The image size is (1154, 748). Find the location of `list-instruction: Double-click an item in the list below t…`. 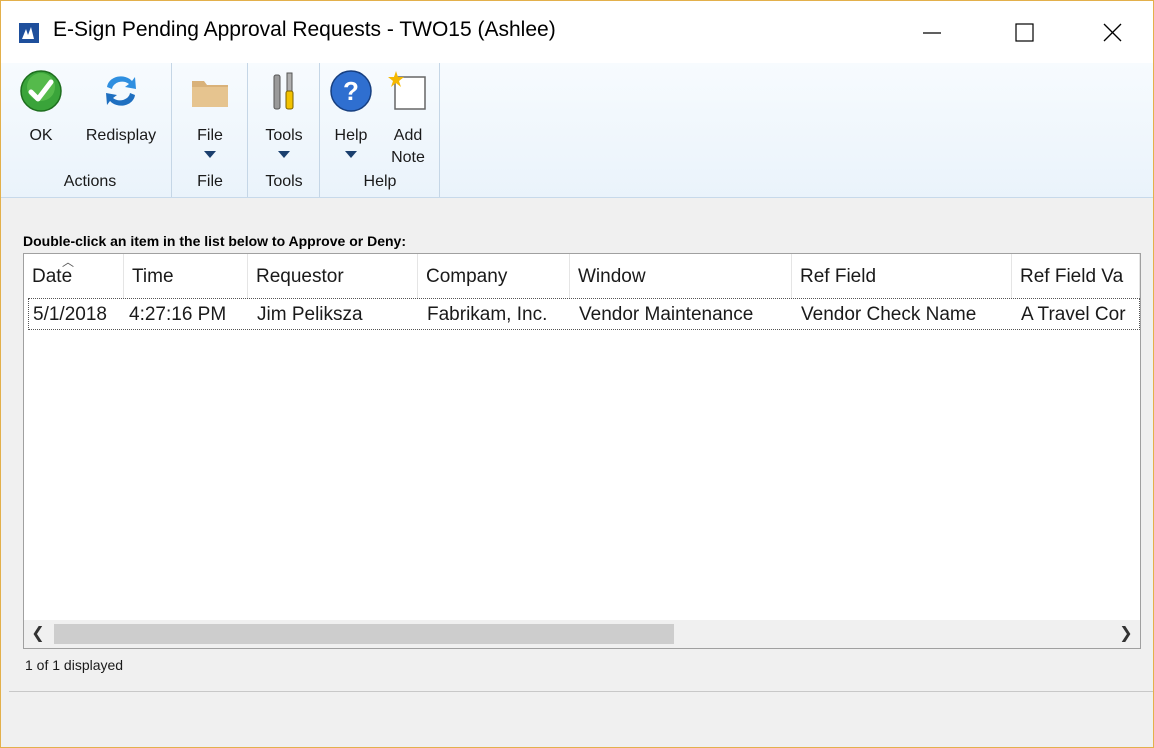

list-instruction: Double-click an item in the list below t… is located at coordinates (214, 241).